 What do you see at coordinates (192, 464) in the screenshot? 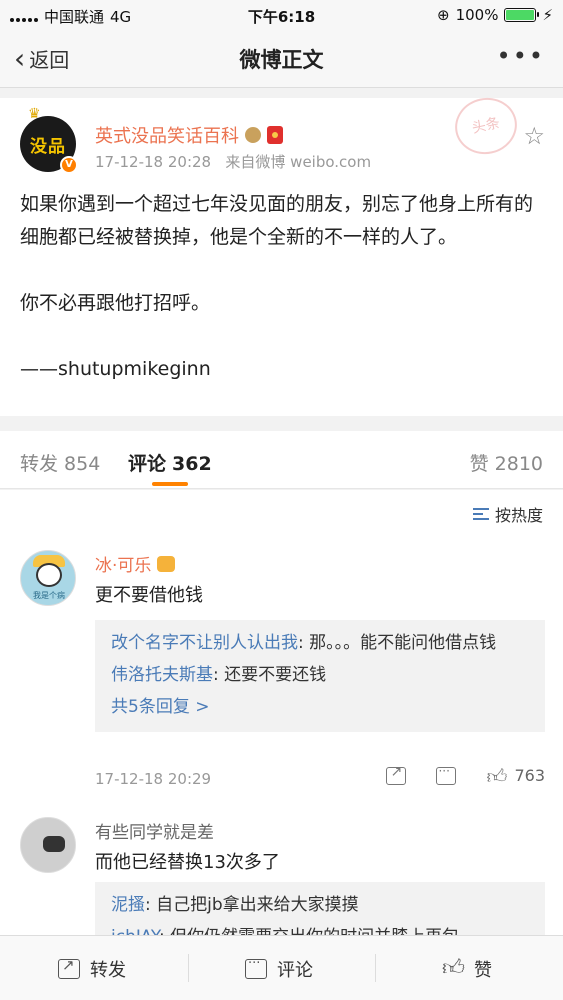
I see `tab-comment-count: 362` at bounding box center [192, 464].